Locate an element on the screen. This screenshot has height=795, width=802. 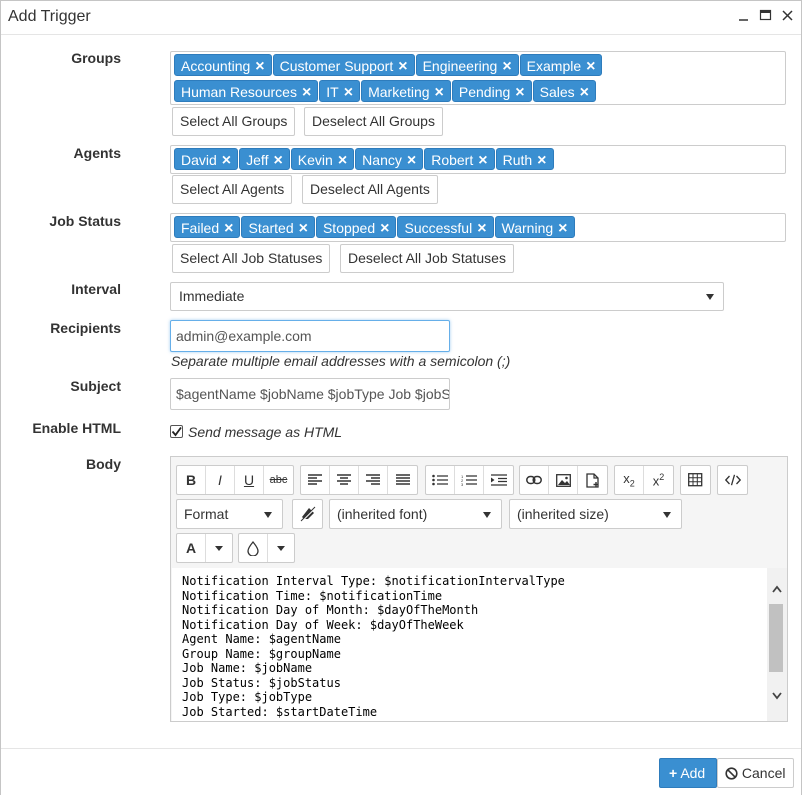
italic-icon: I is located at coordinates (220, 480).